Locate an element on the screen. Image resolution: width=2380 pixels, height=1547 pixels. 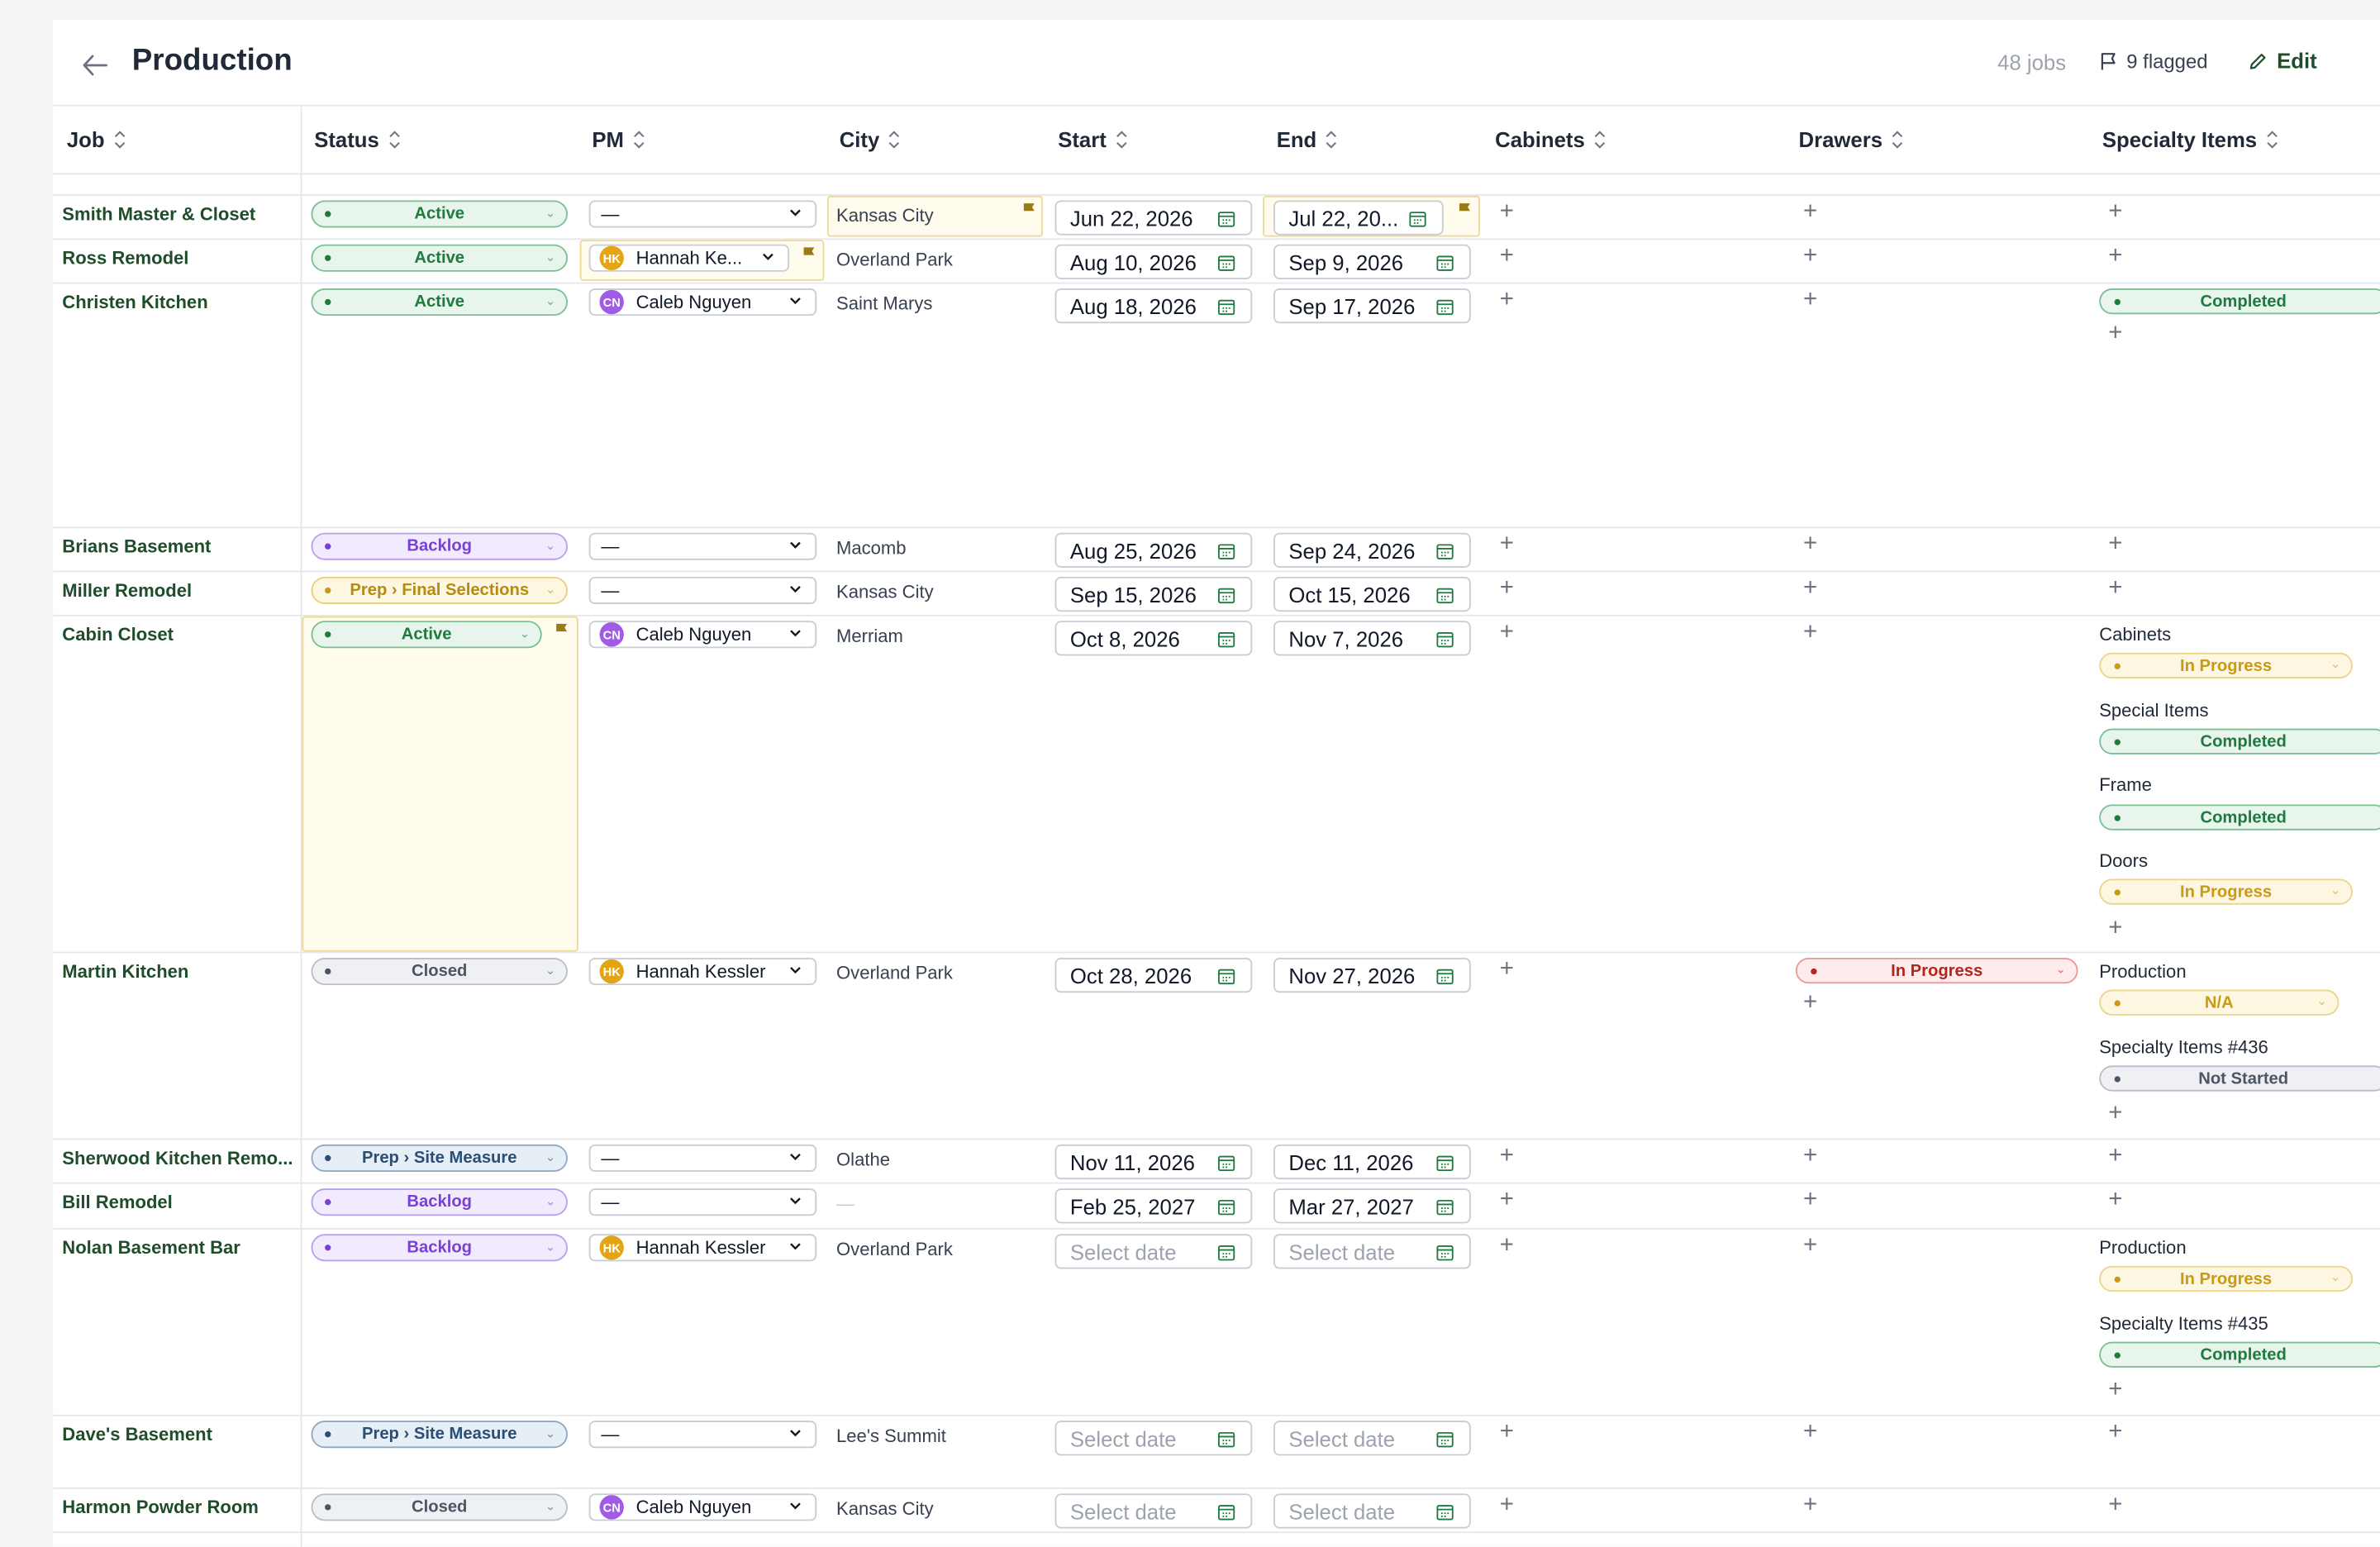
start-date-input: Oct 28, 2026 is located at coordinates (1153, 975).